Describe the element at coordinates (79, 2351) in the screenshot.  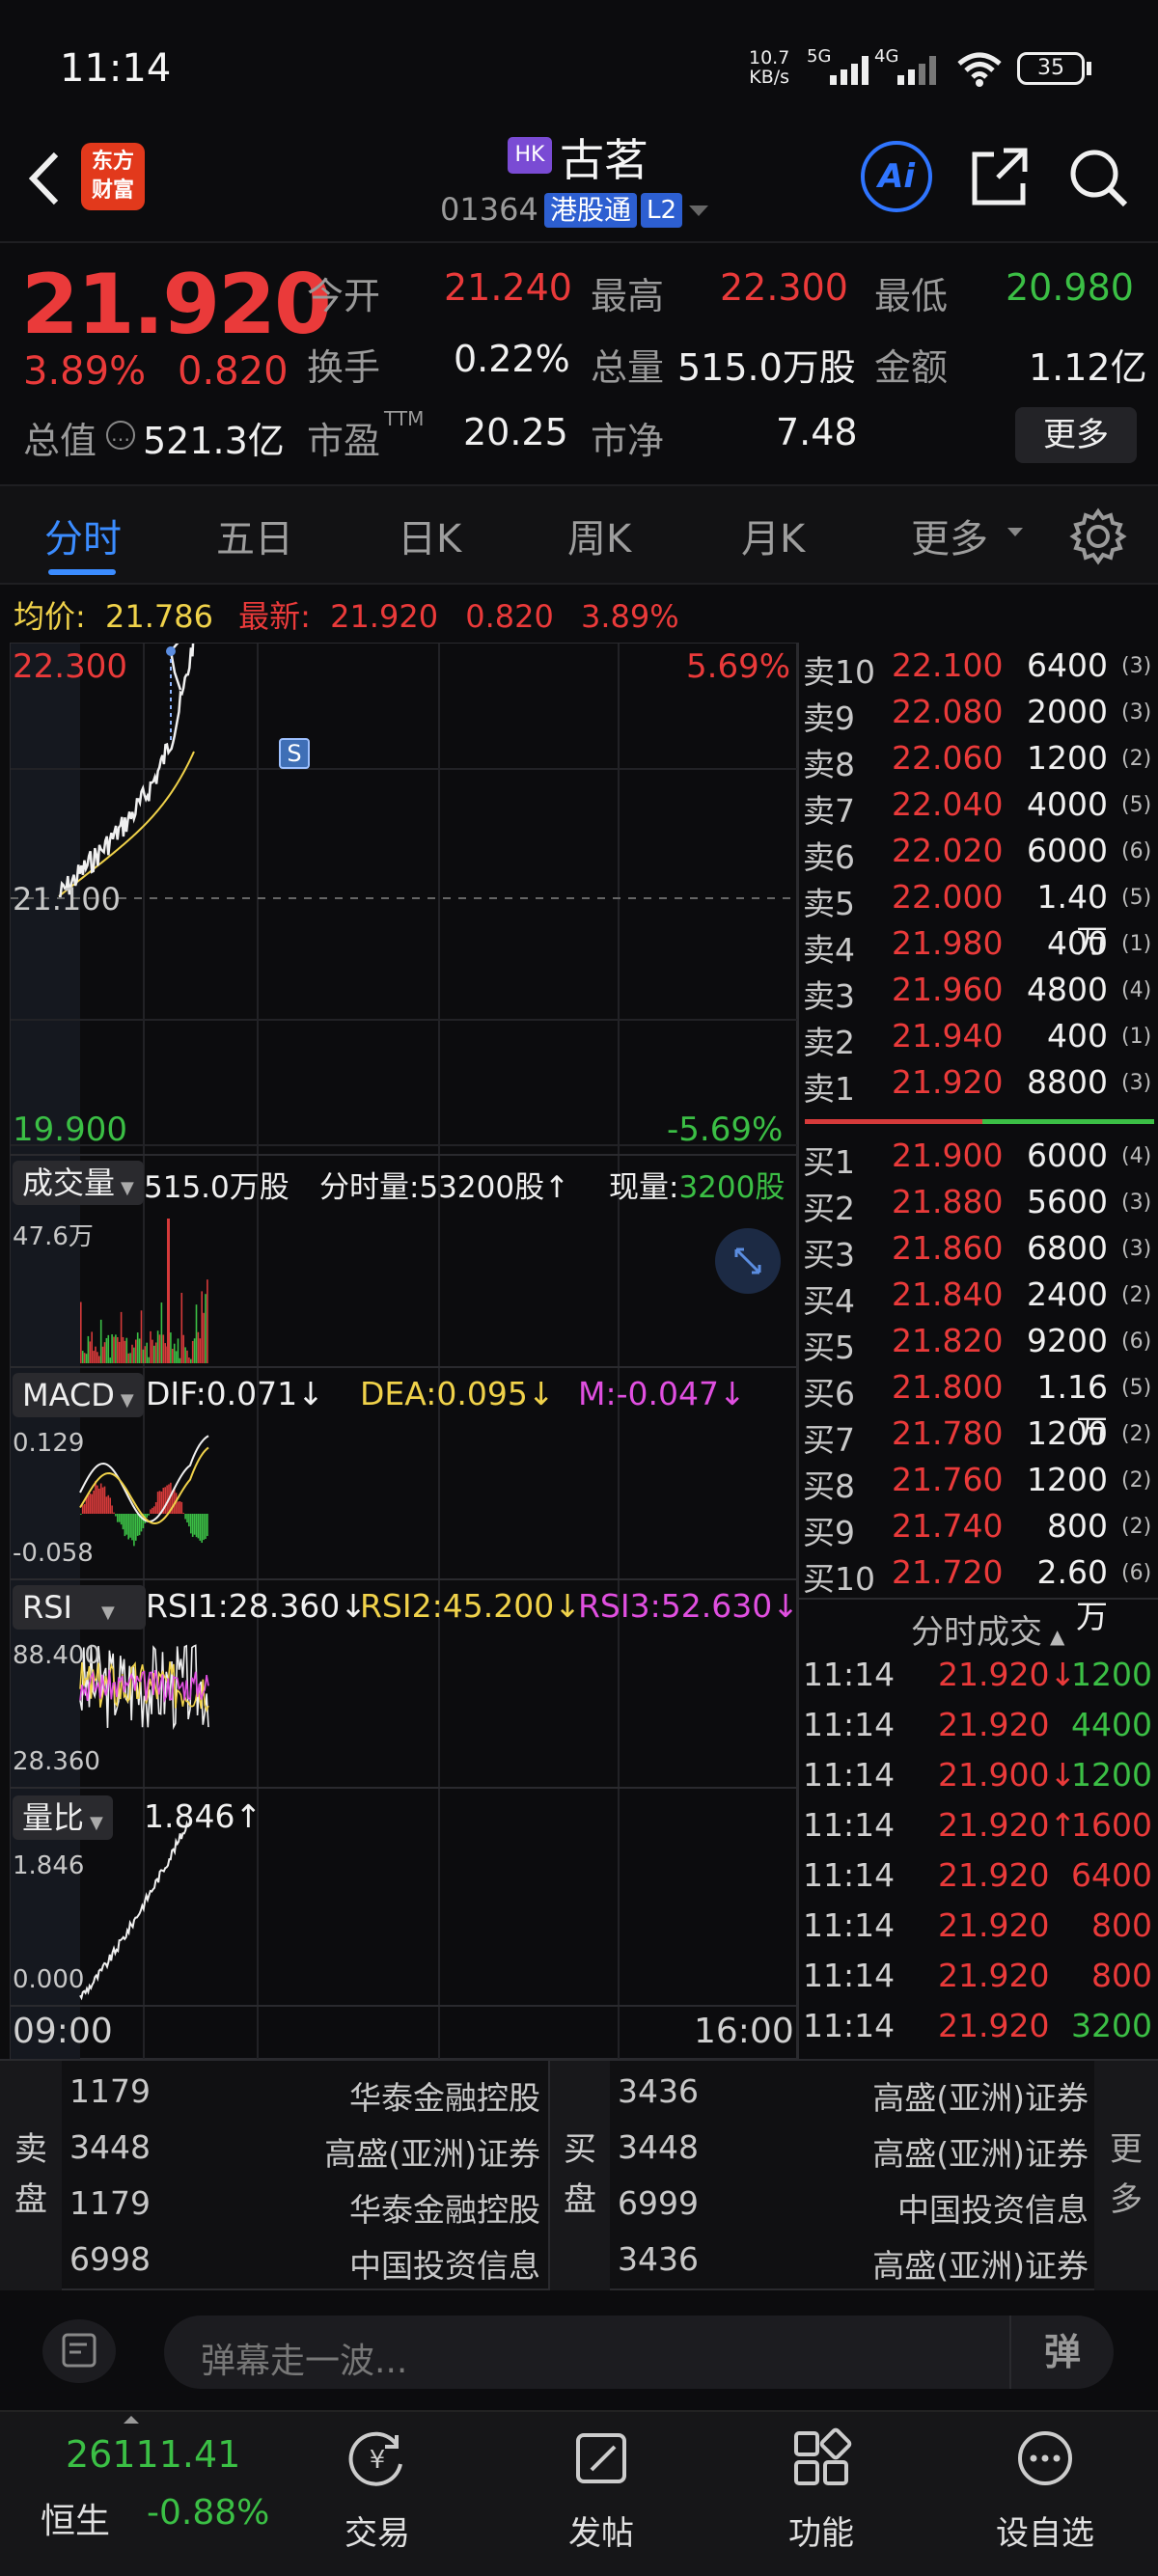
I see `danmu-settings-icon` at that location.